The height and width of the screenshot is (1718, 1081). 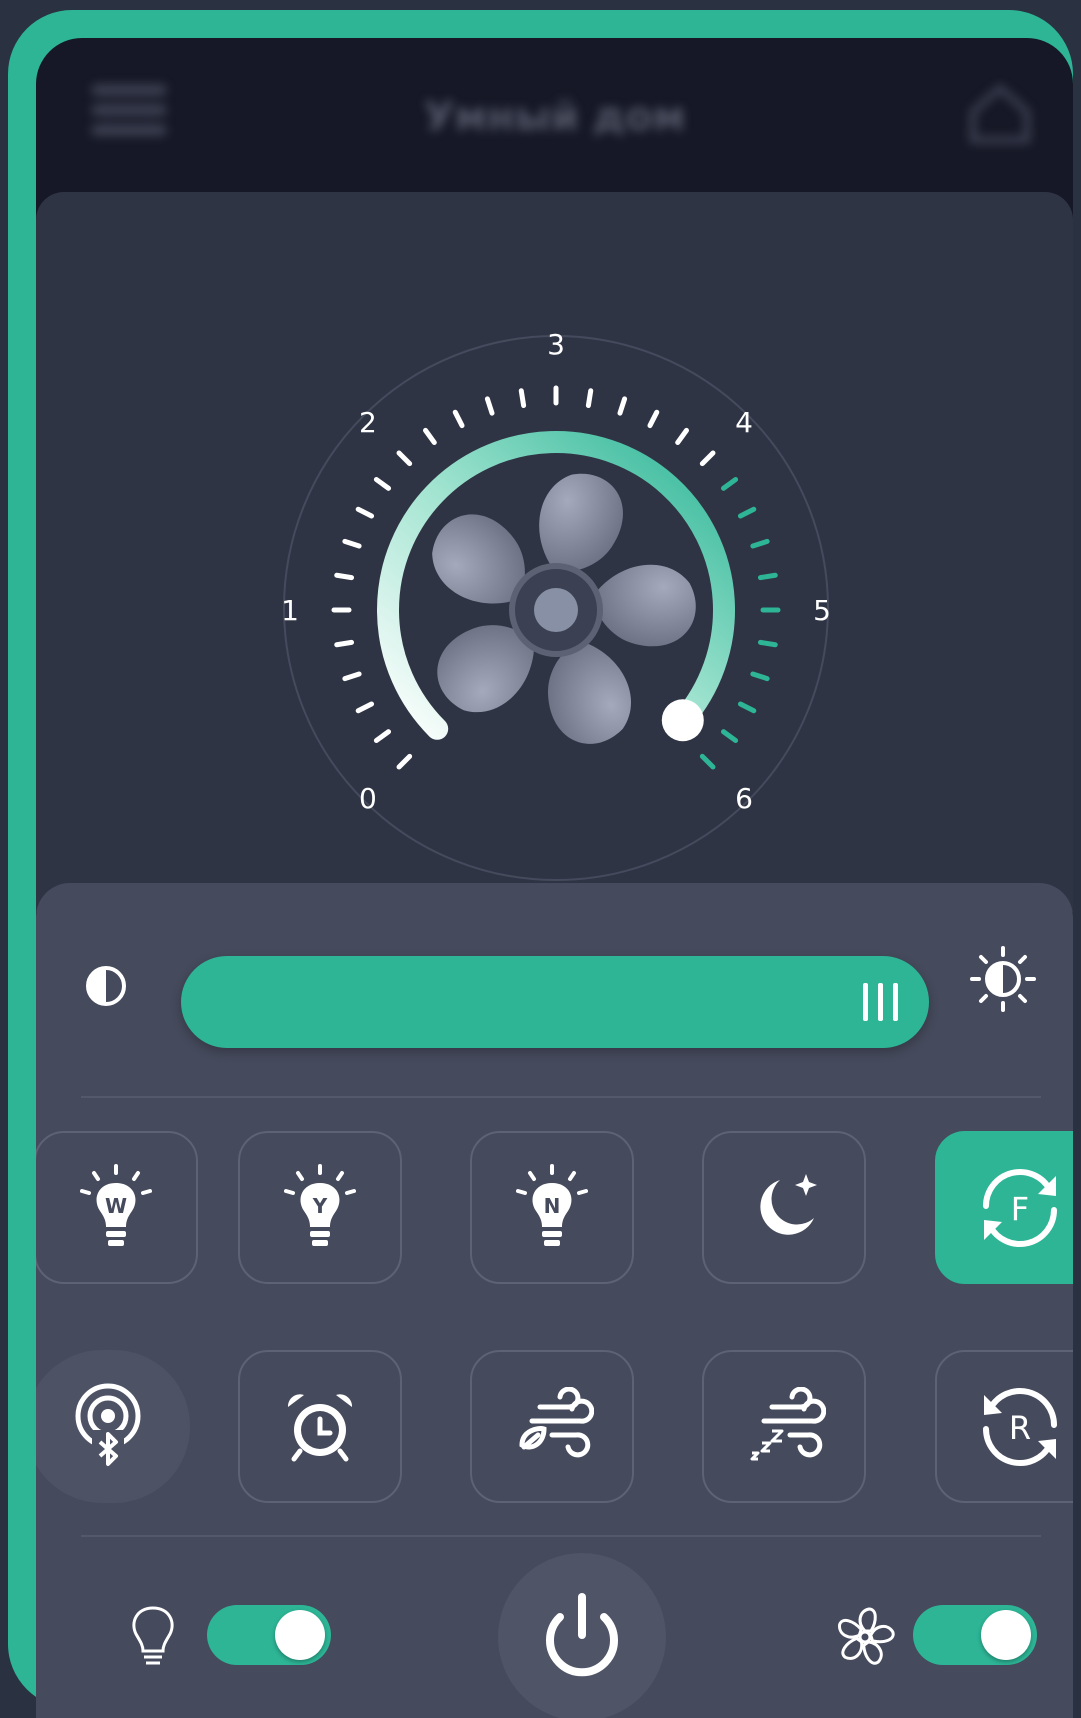 I want to click on light-y-button: Y, so click(x=320, y=1207).